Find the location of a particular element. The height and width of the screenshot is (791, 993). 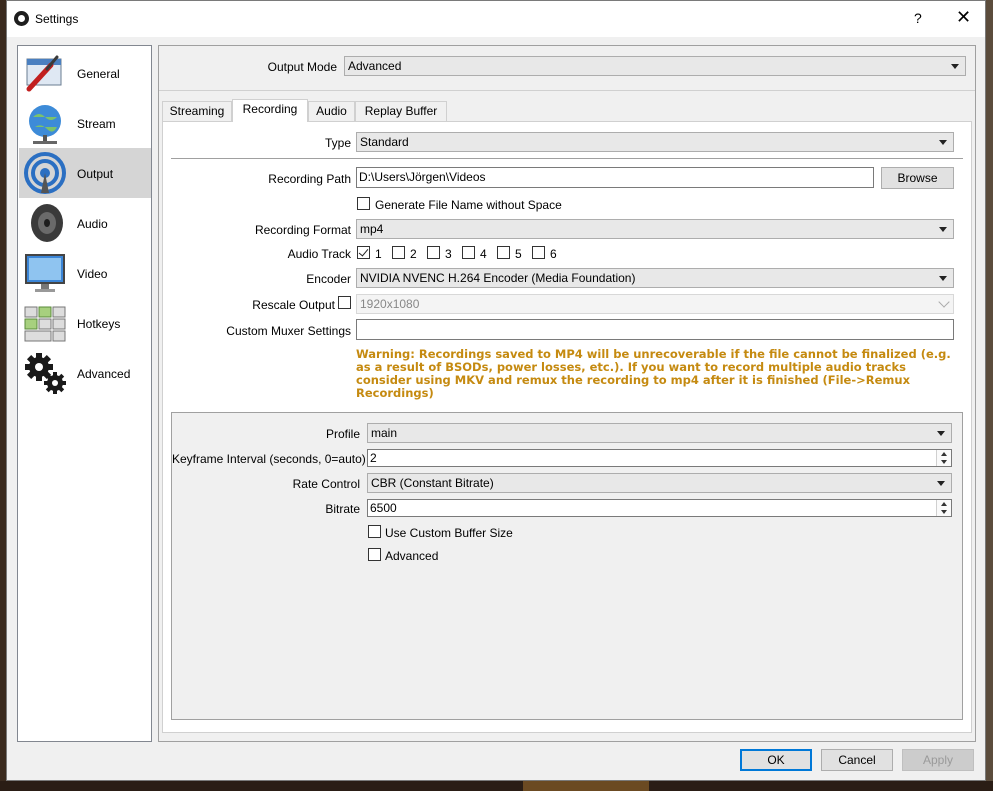

sidebar-label-hotkeys: Hotkeys is located at coordinates (99, 324).